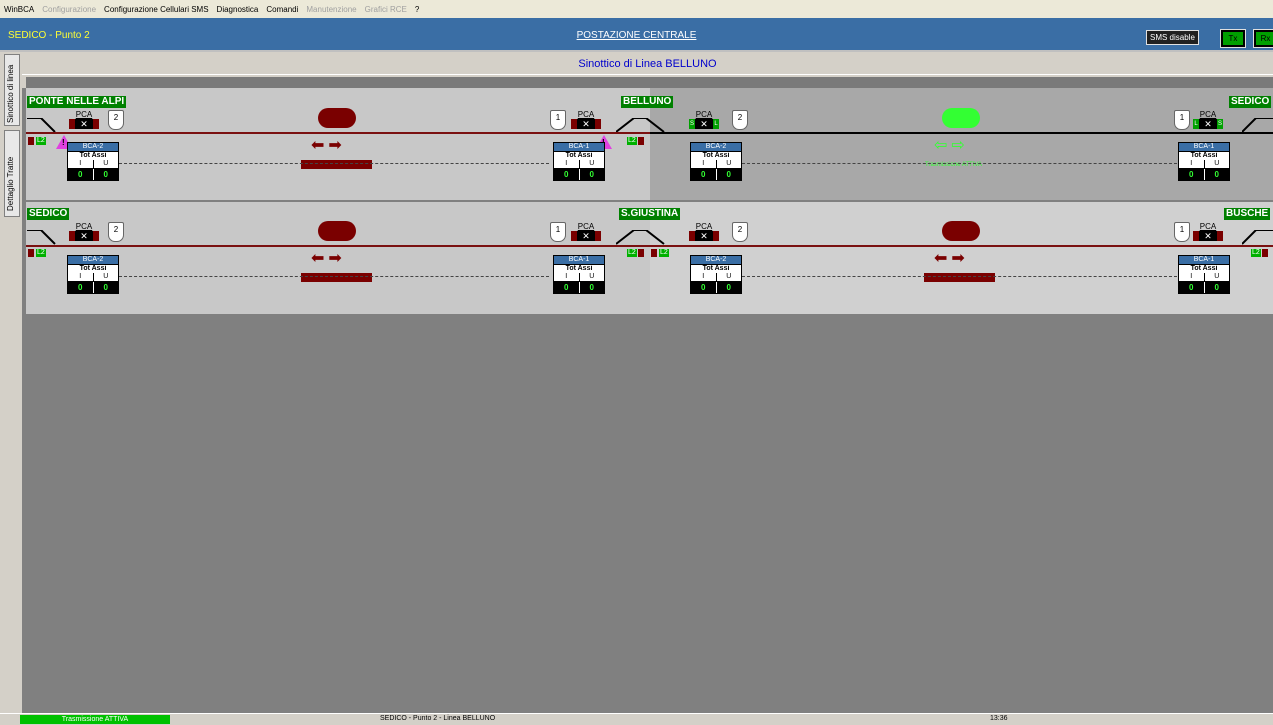  I want to click on status-time: 13:36, so click(999, 718).